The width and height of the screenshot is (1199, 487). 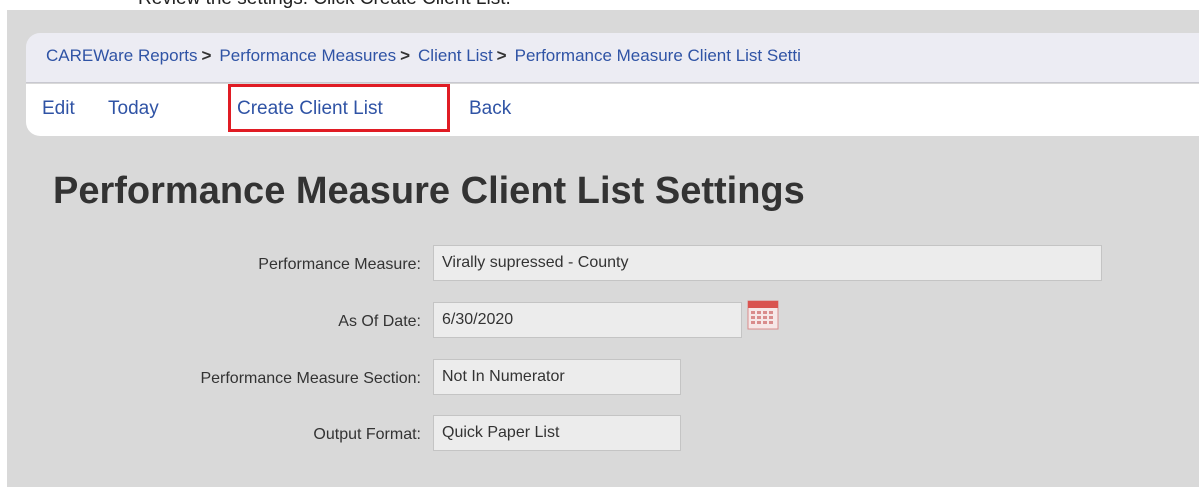 What do you see at coordinates (133, 109) in the screenshot?
I see `today-link: Today` at bounding box center [133, 109].